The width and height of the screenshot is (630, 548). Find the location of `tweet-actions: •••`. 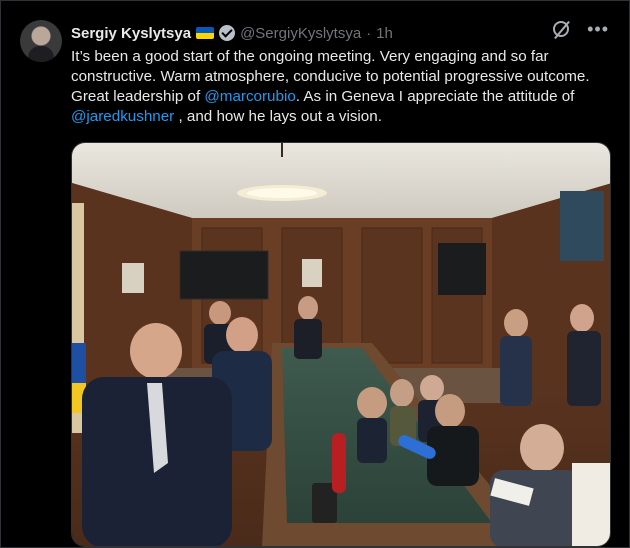

tweet-actions: ••• is located at coordinates (581, 29).